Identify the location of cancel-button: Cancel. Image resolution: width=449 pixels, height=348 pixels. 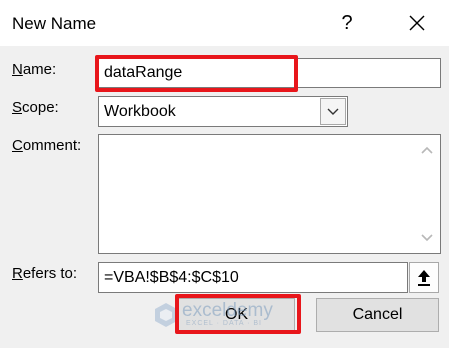
(377, 315).